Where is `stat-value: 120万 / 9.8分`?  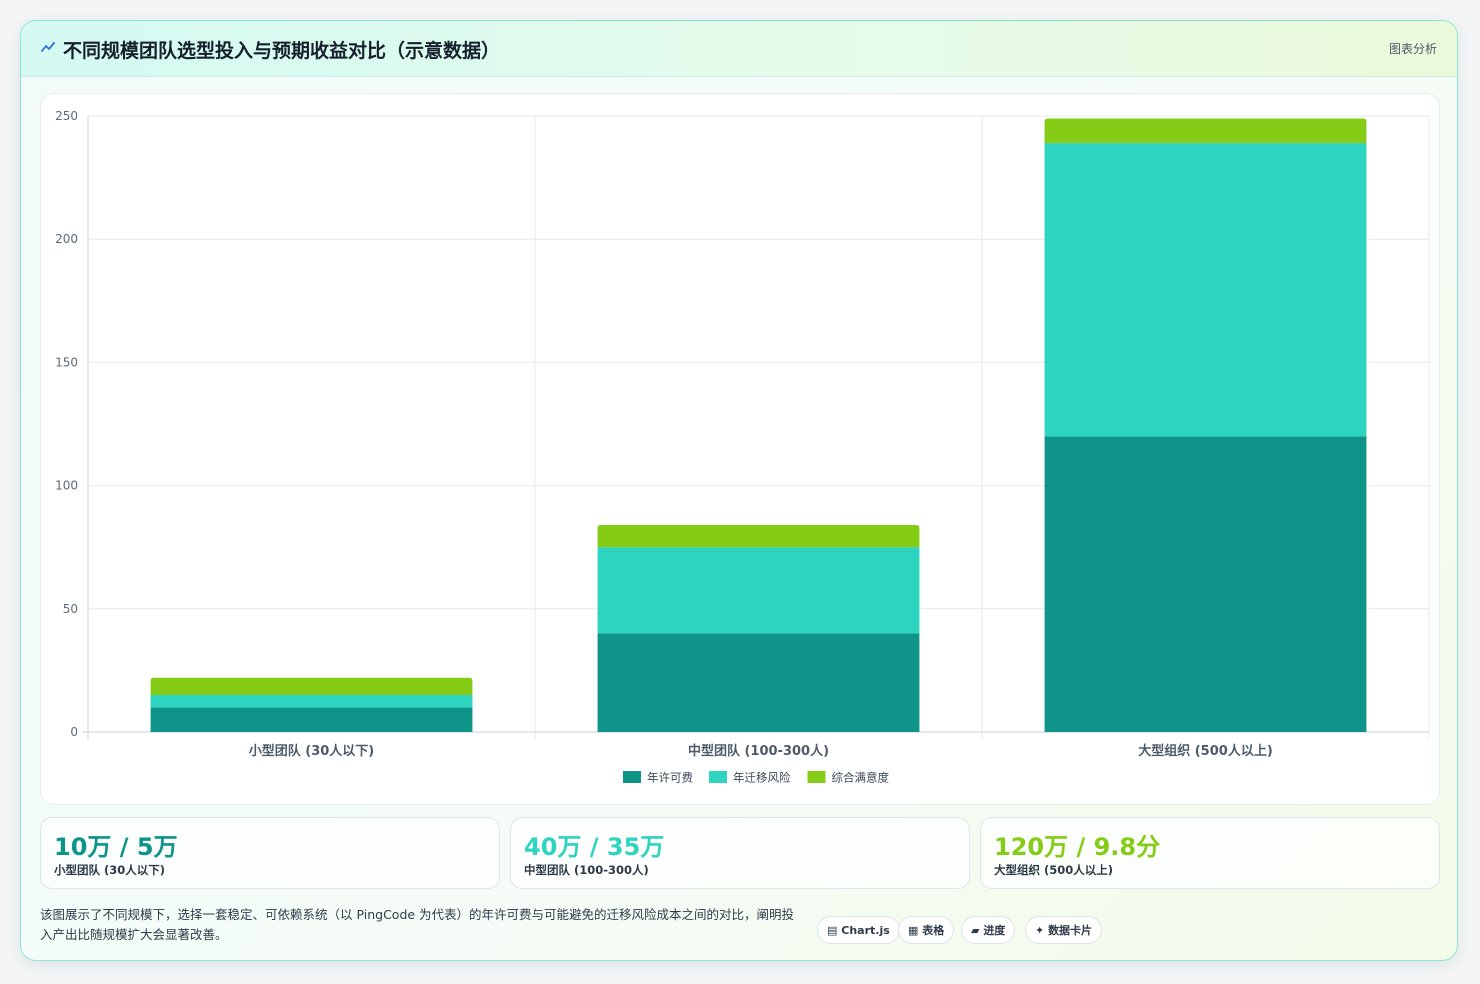 stat-value: 120万 / 9.8分 is located at coordinates (1077, 847).